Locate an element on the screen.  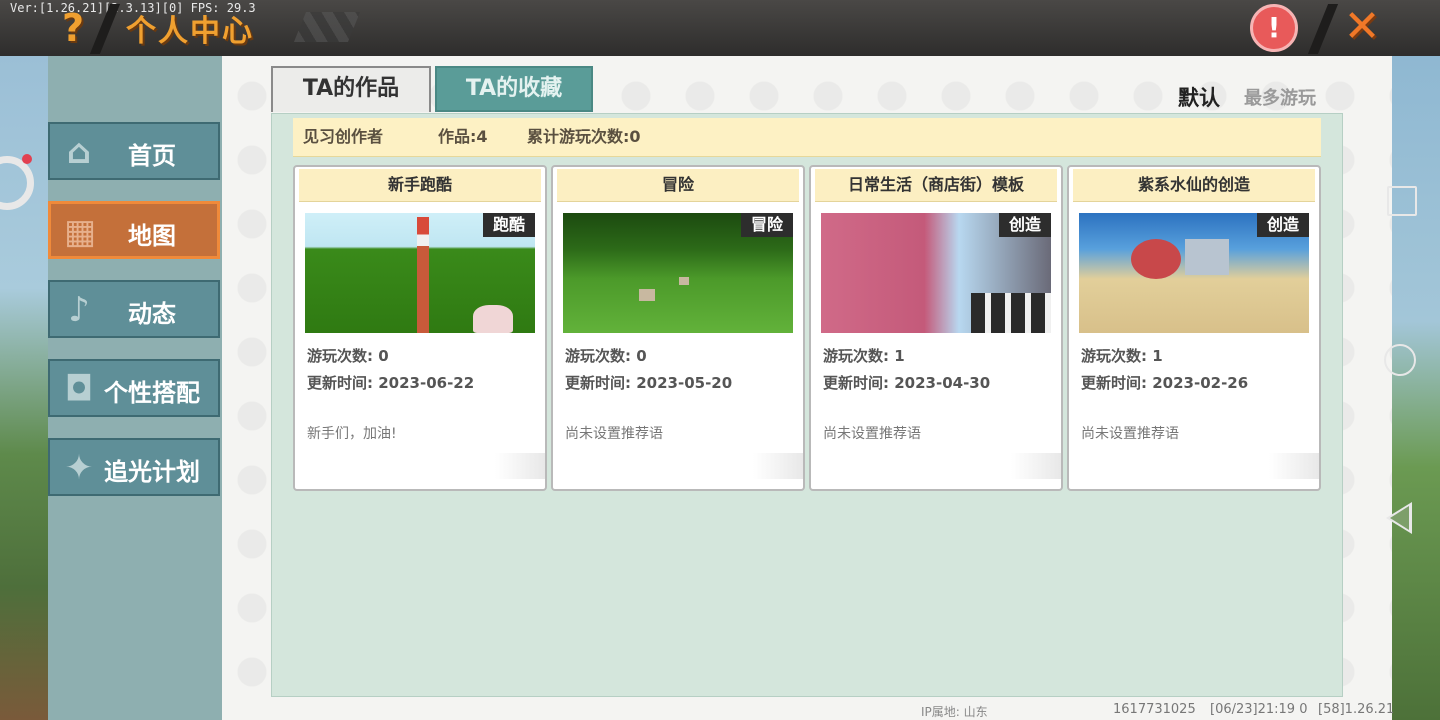
update-time: 更新时间: 2023-05-20 is located at coordinates (649, 383).